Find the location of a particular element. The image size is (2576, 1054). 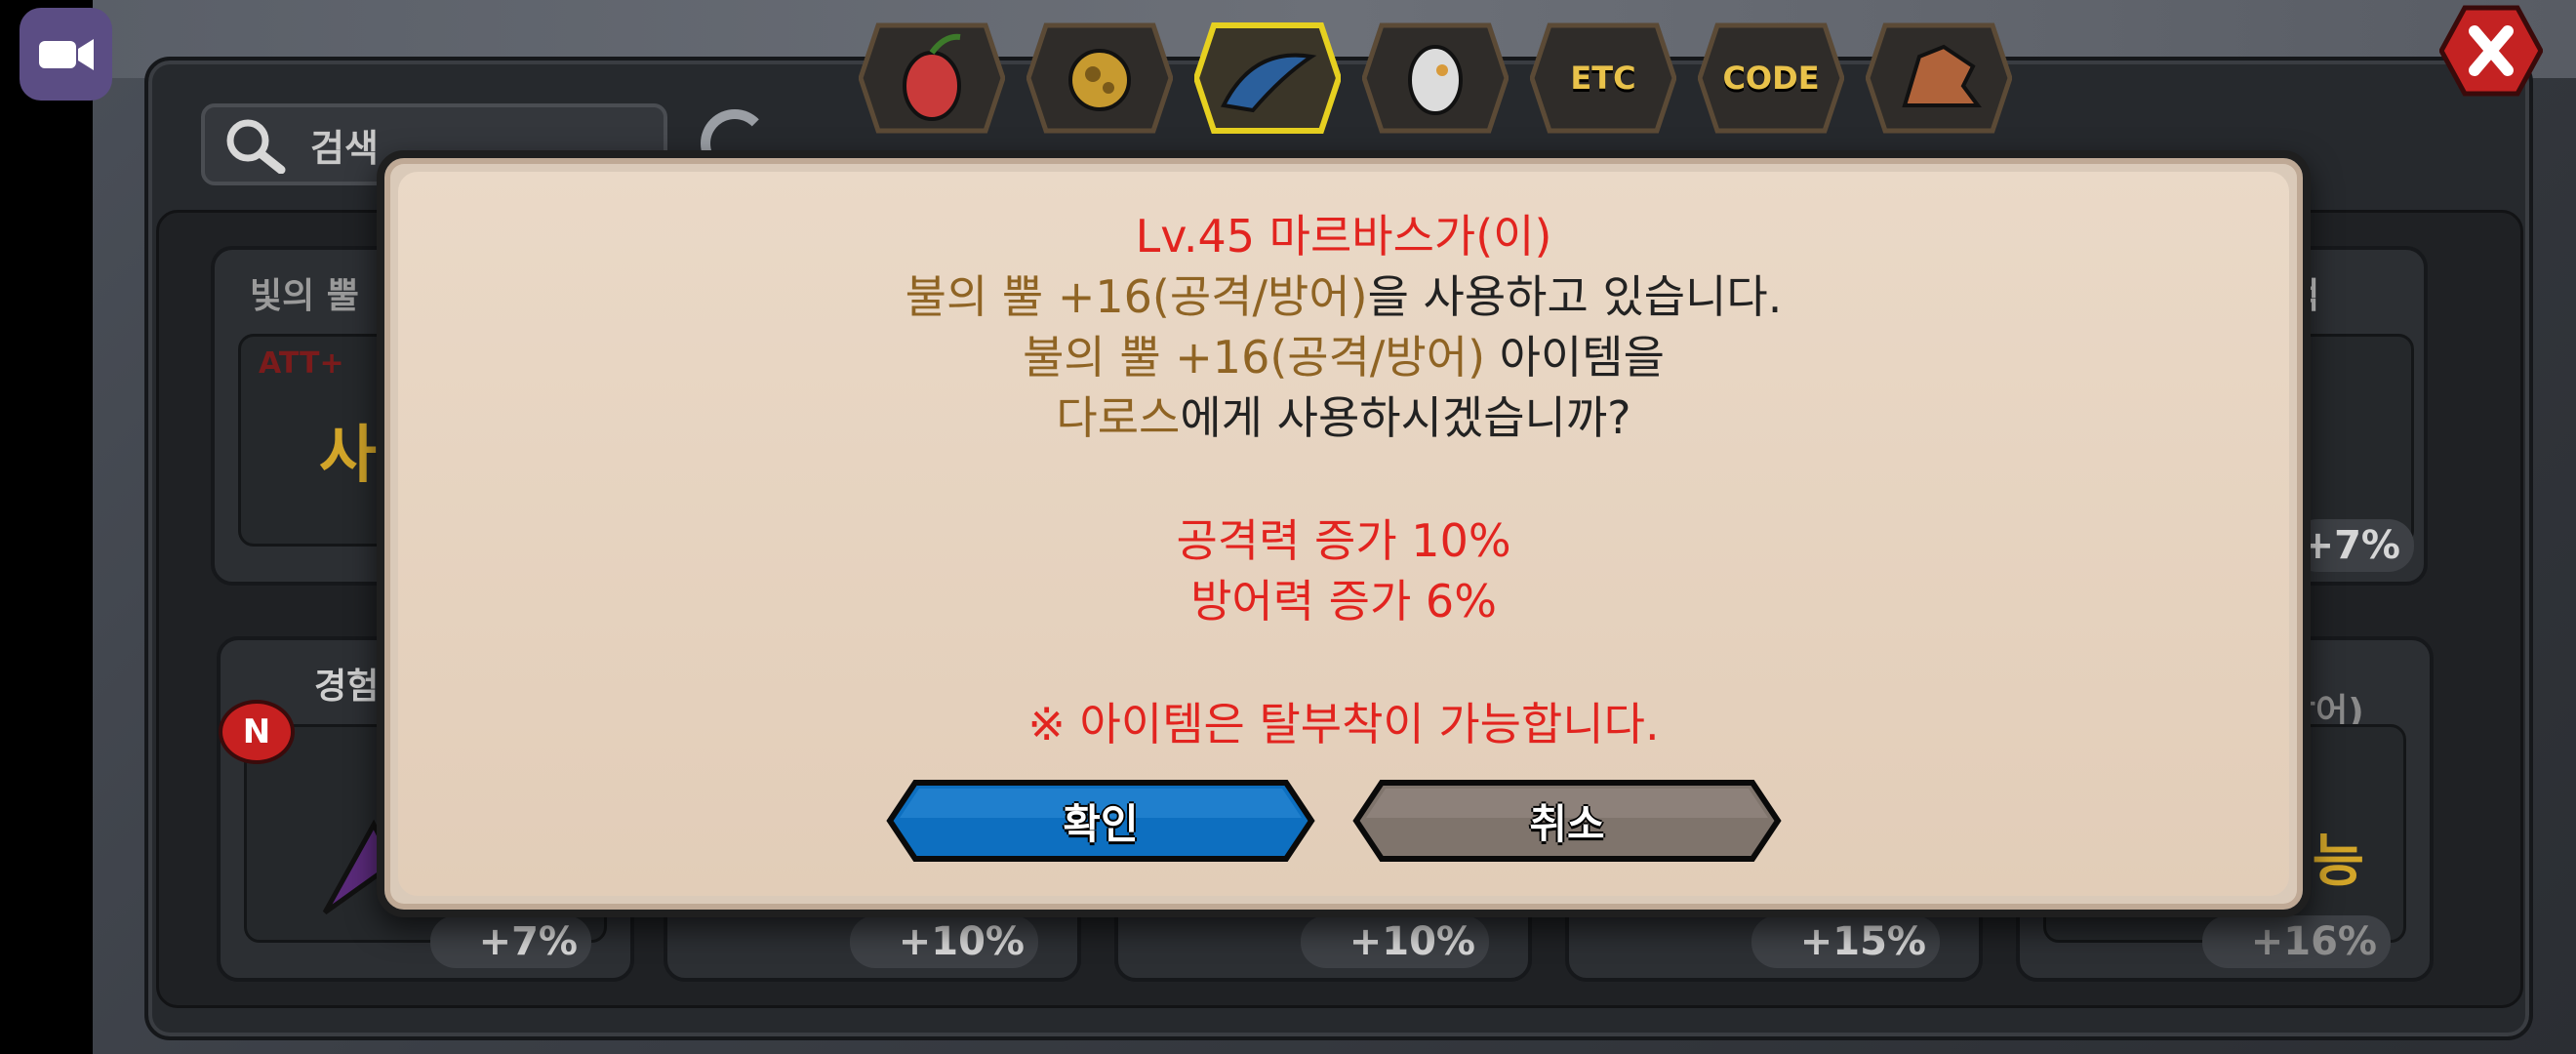

tab-etc-label: ETC is located at coordinates (1603, 78).